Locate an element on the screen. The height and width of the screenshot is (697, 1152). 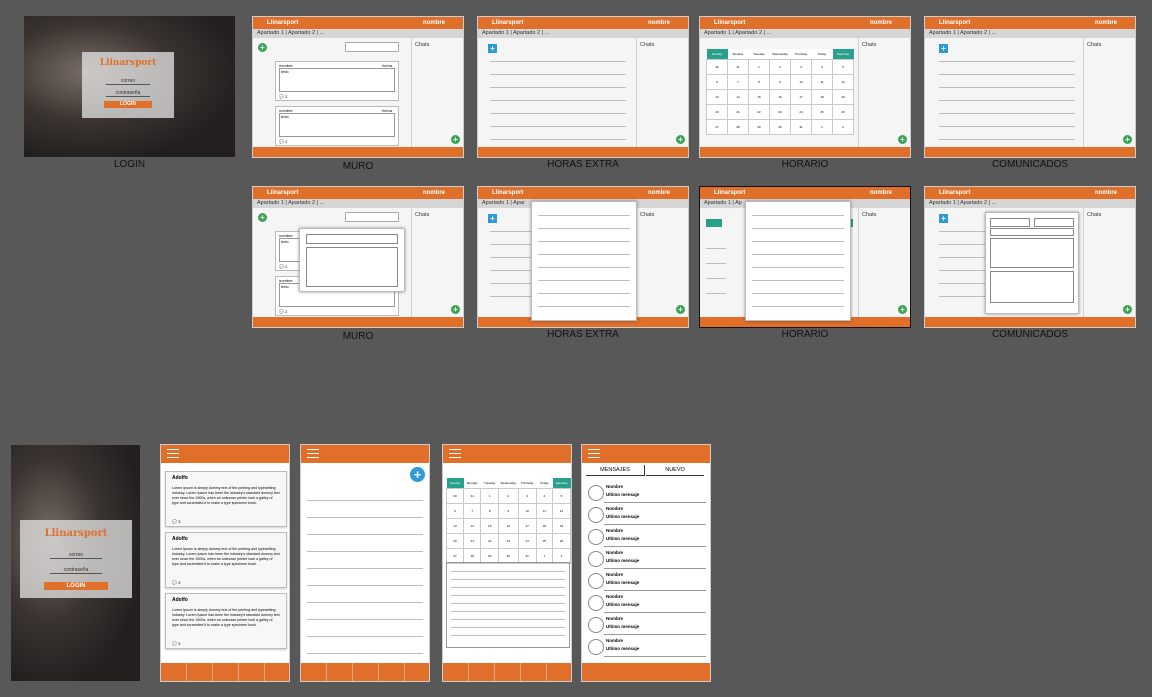
login-password-field: contraseña is located at coordinates (76, 570).